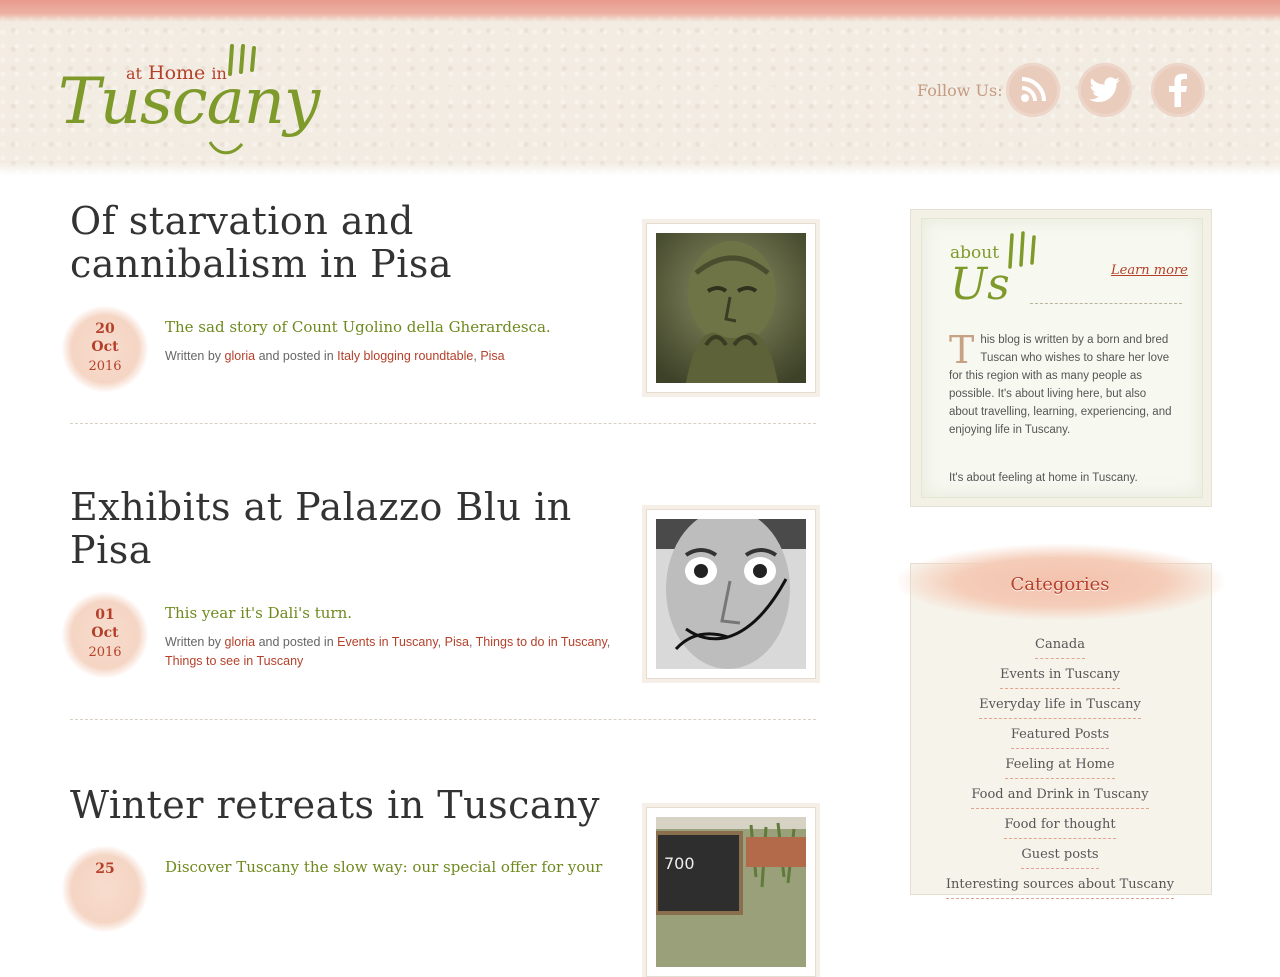 The height and width of the screenshot is (977, 1280). What do you see at coordinates (234, 661) in the screenshot?
I see `category-link: Things to see in Tuscany` at bounding box center [234, 661].